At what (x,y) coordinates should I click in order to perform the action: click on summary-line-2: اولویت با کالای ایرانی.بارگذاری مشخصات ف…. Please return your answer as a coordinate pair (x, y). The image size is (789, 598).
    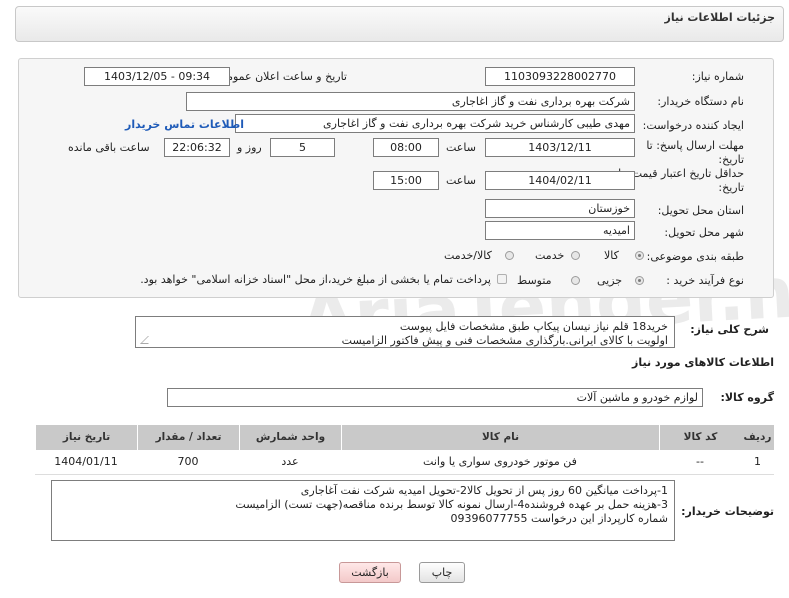
    Looking at the image, I should click on (504, 340).